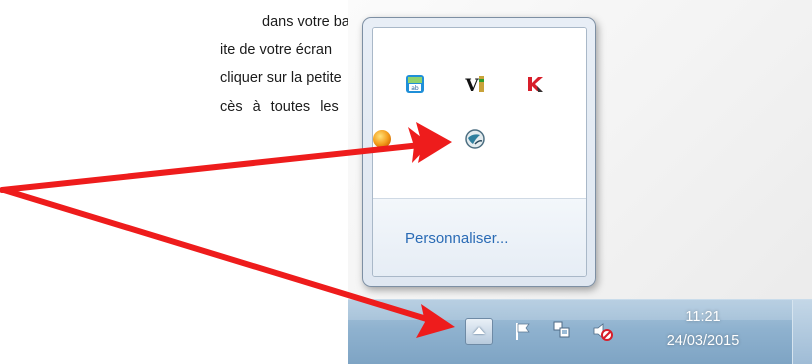 The width and height of the screenshot is (812, 364). What do you see at coordinates (603, 331) in the screenshot?
I see `volume-muted-icon` at bounding box center [603, 331].